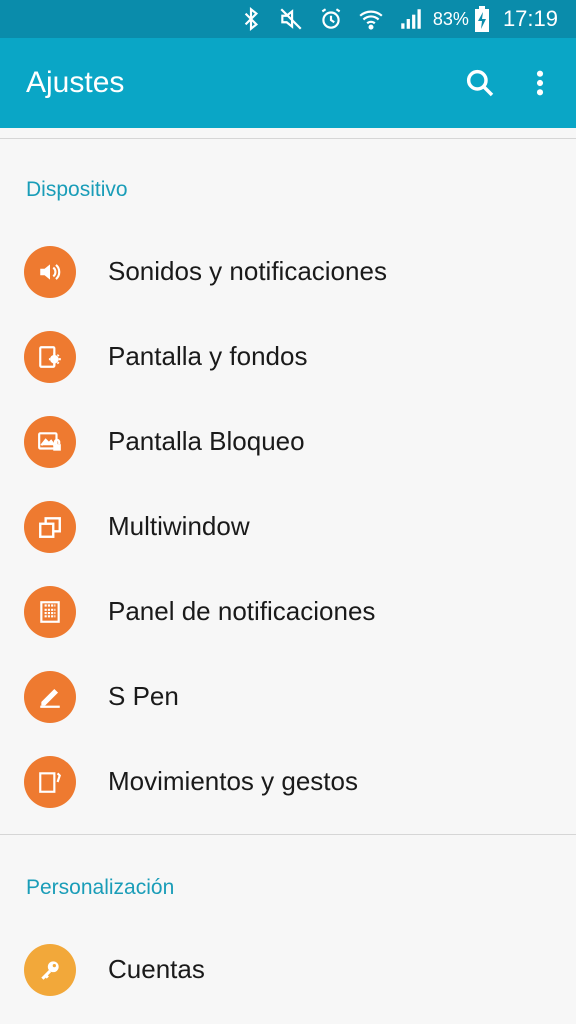 This screenshot has height=1024, width=576. I want to click on section-header-personalizacion: Personalización, so click(100, 887).